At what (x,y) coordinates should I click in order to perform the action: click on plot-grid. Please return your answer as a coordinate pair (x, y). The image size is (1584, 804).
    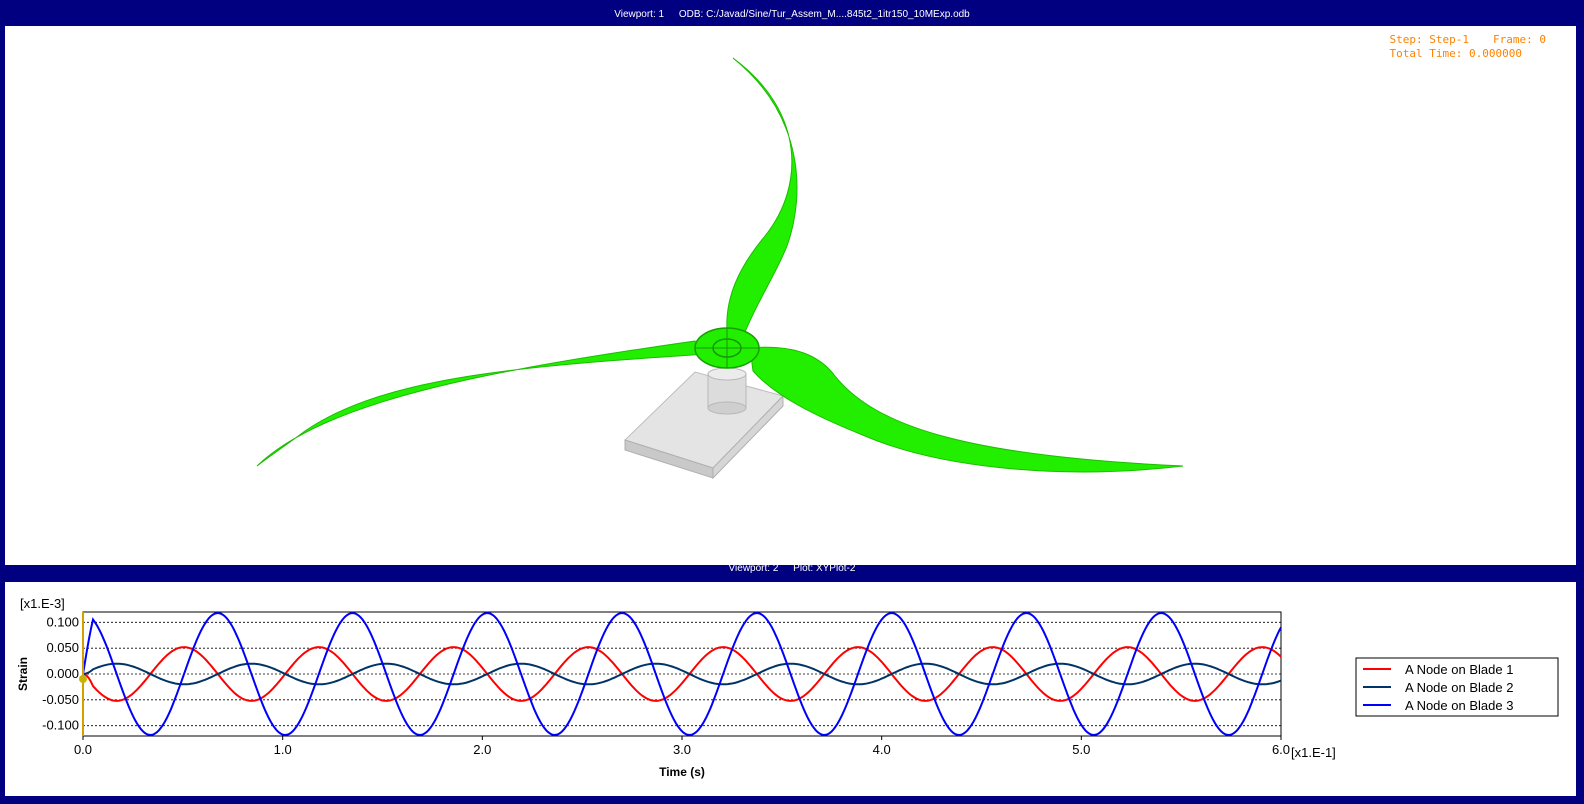
    Looking at the image, I should click on (682, 674).